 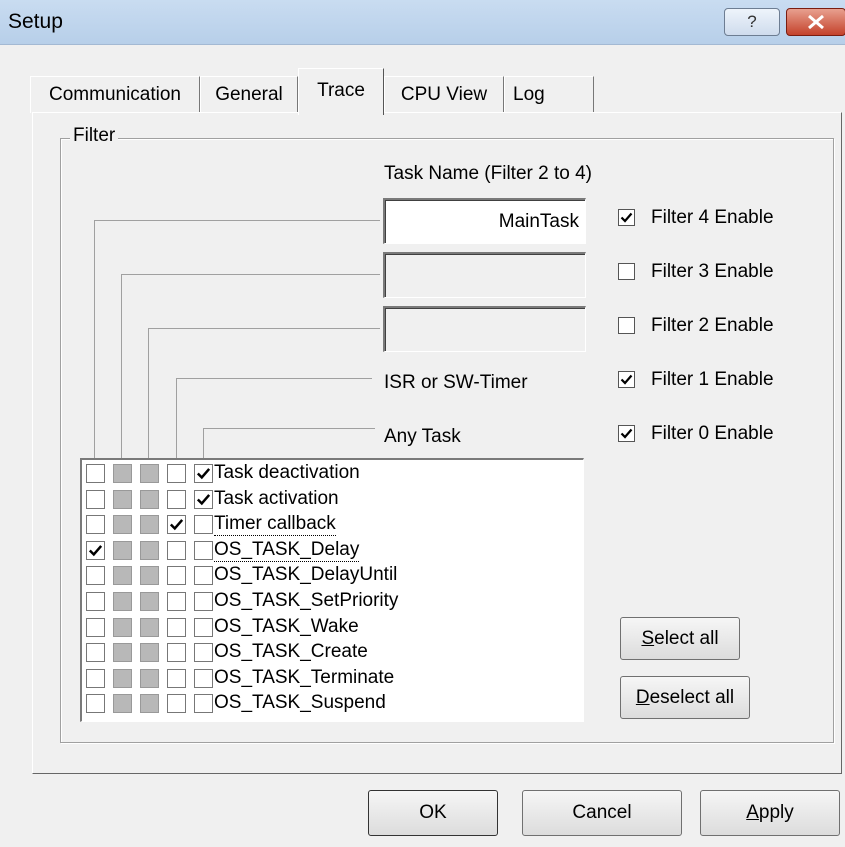 I want to click on tab-communication: Communication, so click(x=115, y=94).